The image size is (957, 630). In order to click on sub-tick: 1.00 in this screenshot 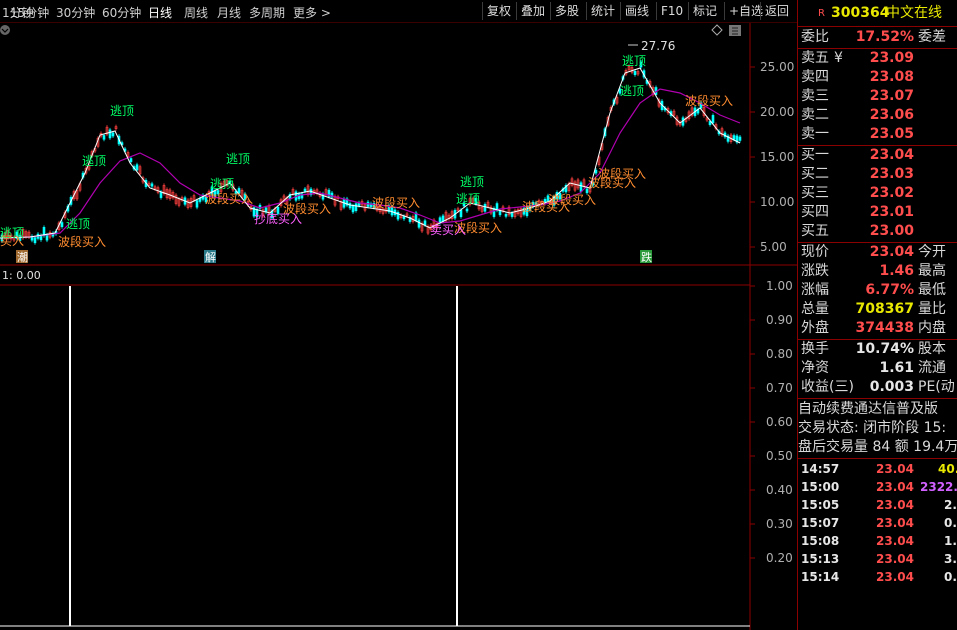, I will do `click(779, 286)`.